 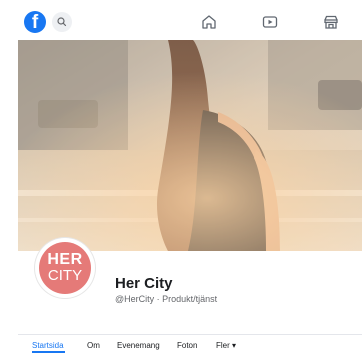 I want to click on facebook-logo-letter: f, so click(x=35, y=22).